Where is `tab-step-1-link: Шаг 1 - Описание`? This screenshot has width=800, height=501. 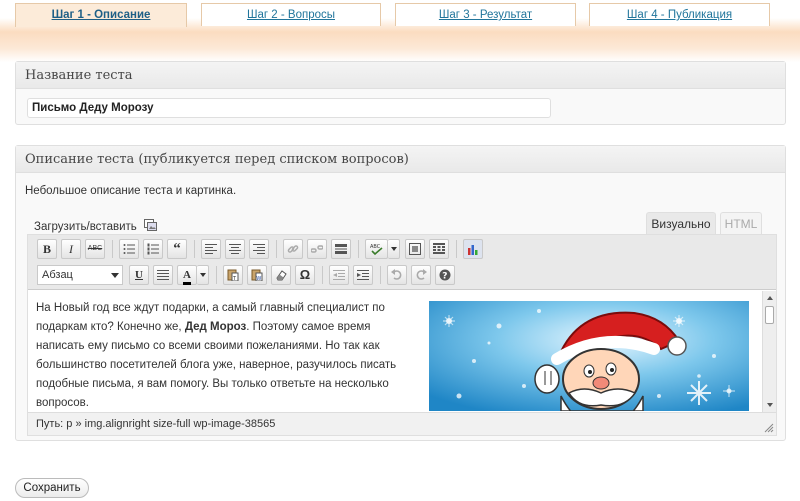
tab-step-1-link: Шаг 1 - Описание is located at coordinates (101, 15).